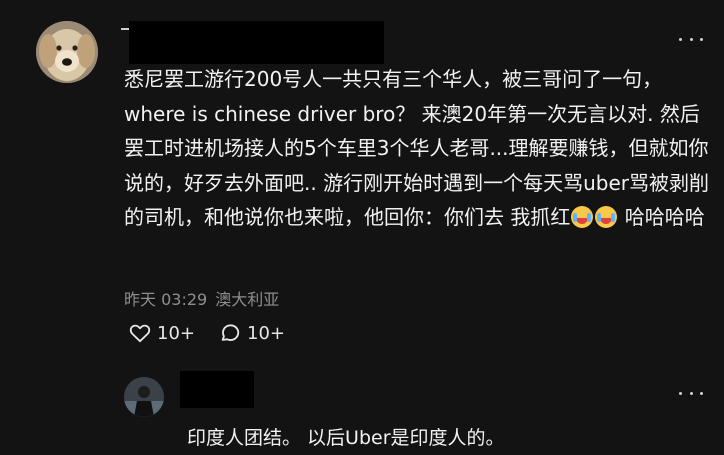  What do you see at coordinates (664, 217) in the screenshot?
I see `comment-tail: 哈哈哈哈` at bounding box center [664, 217].